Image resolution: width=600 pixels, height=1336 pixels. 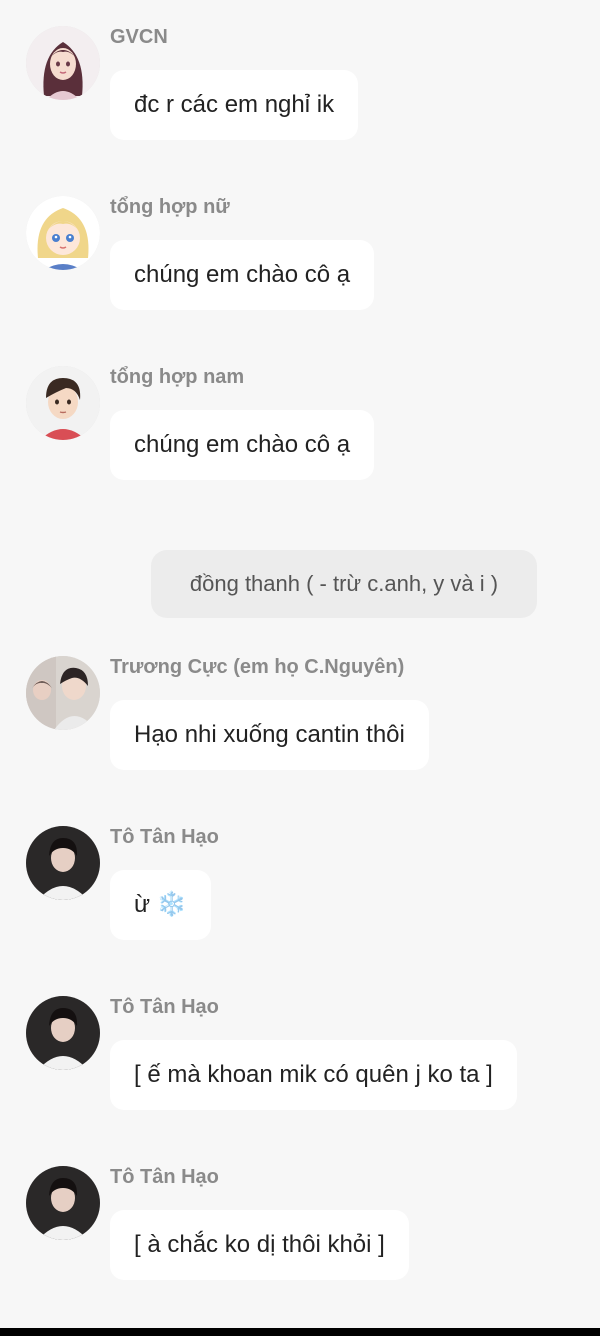 I want to click on blonde-girl-avatar, so click(x=63, y=233).